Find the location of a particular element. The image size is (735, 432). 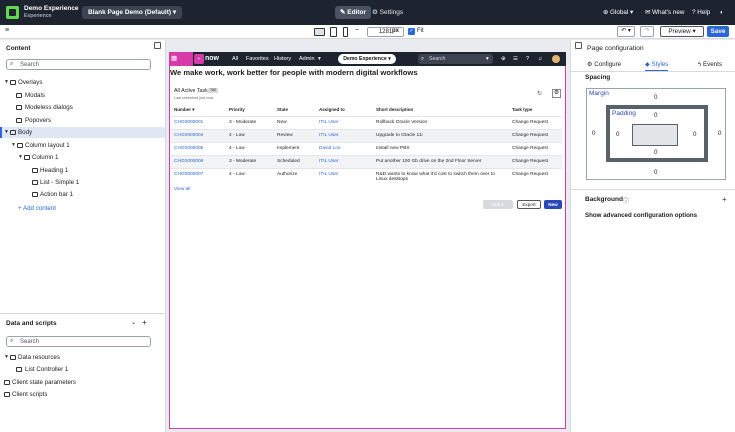

help-button: ? Help is located at coordinates (701, 12).